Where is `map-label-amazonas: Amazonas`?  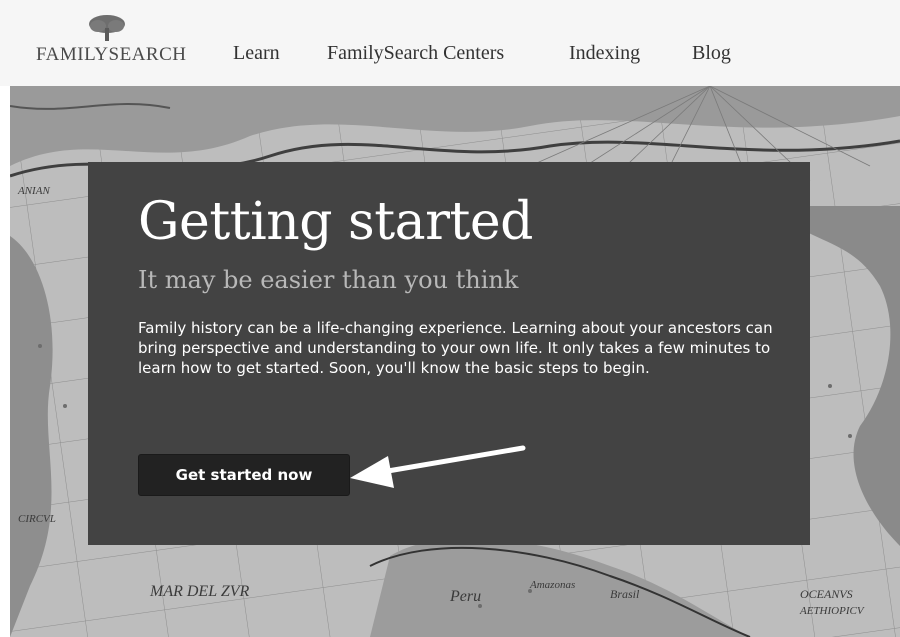
map-label-amazonas: Amazonas is located at coordinates (552, 585).